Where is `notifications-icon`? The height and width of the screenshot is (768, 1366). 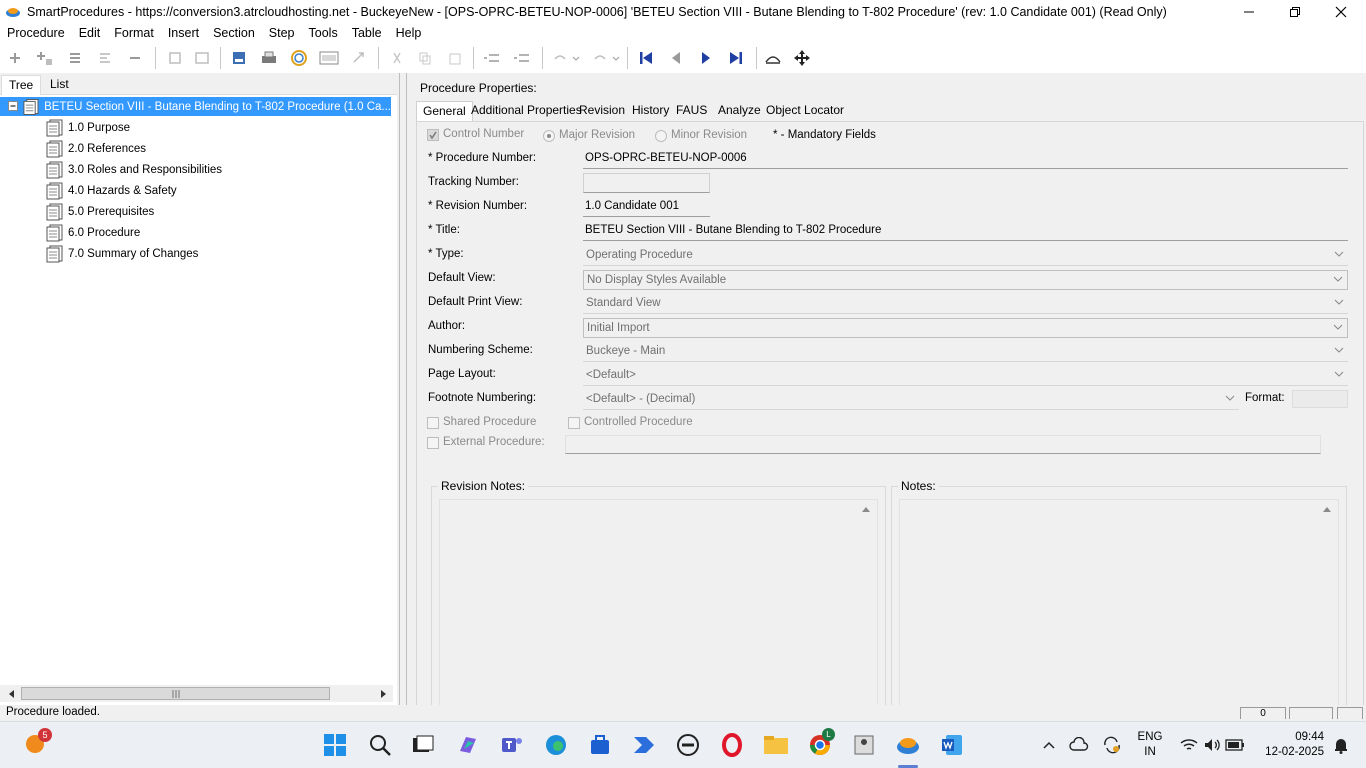
notifications-icon is located at coordinates (1341, 745).